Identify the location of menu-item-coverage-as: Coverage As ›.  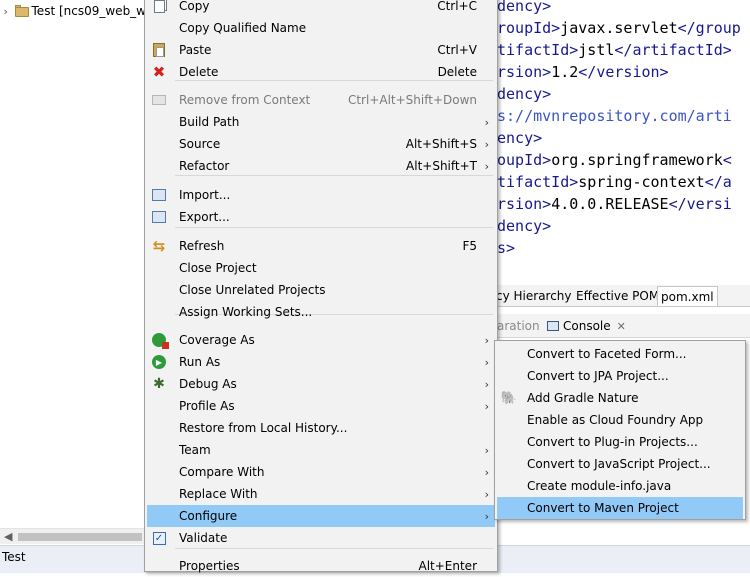
(321, 340).